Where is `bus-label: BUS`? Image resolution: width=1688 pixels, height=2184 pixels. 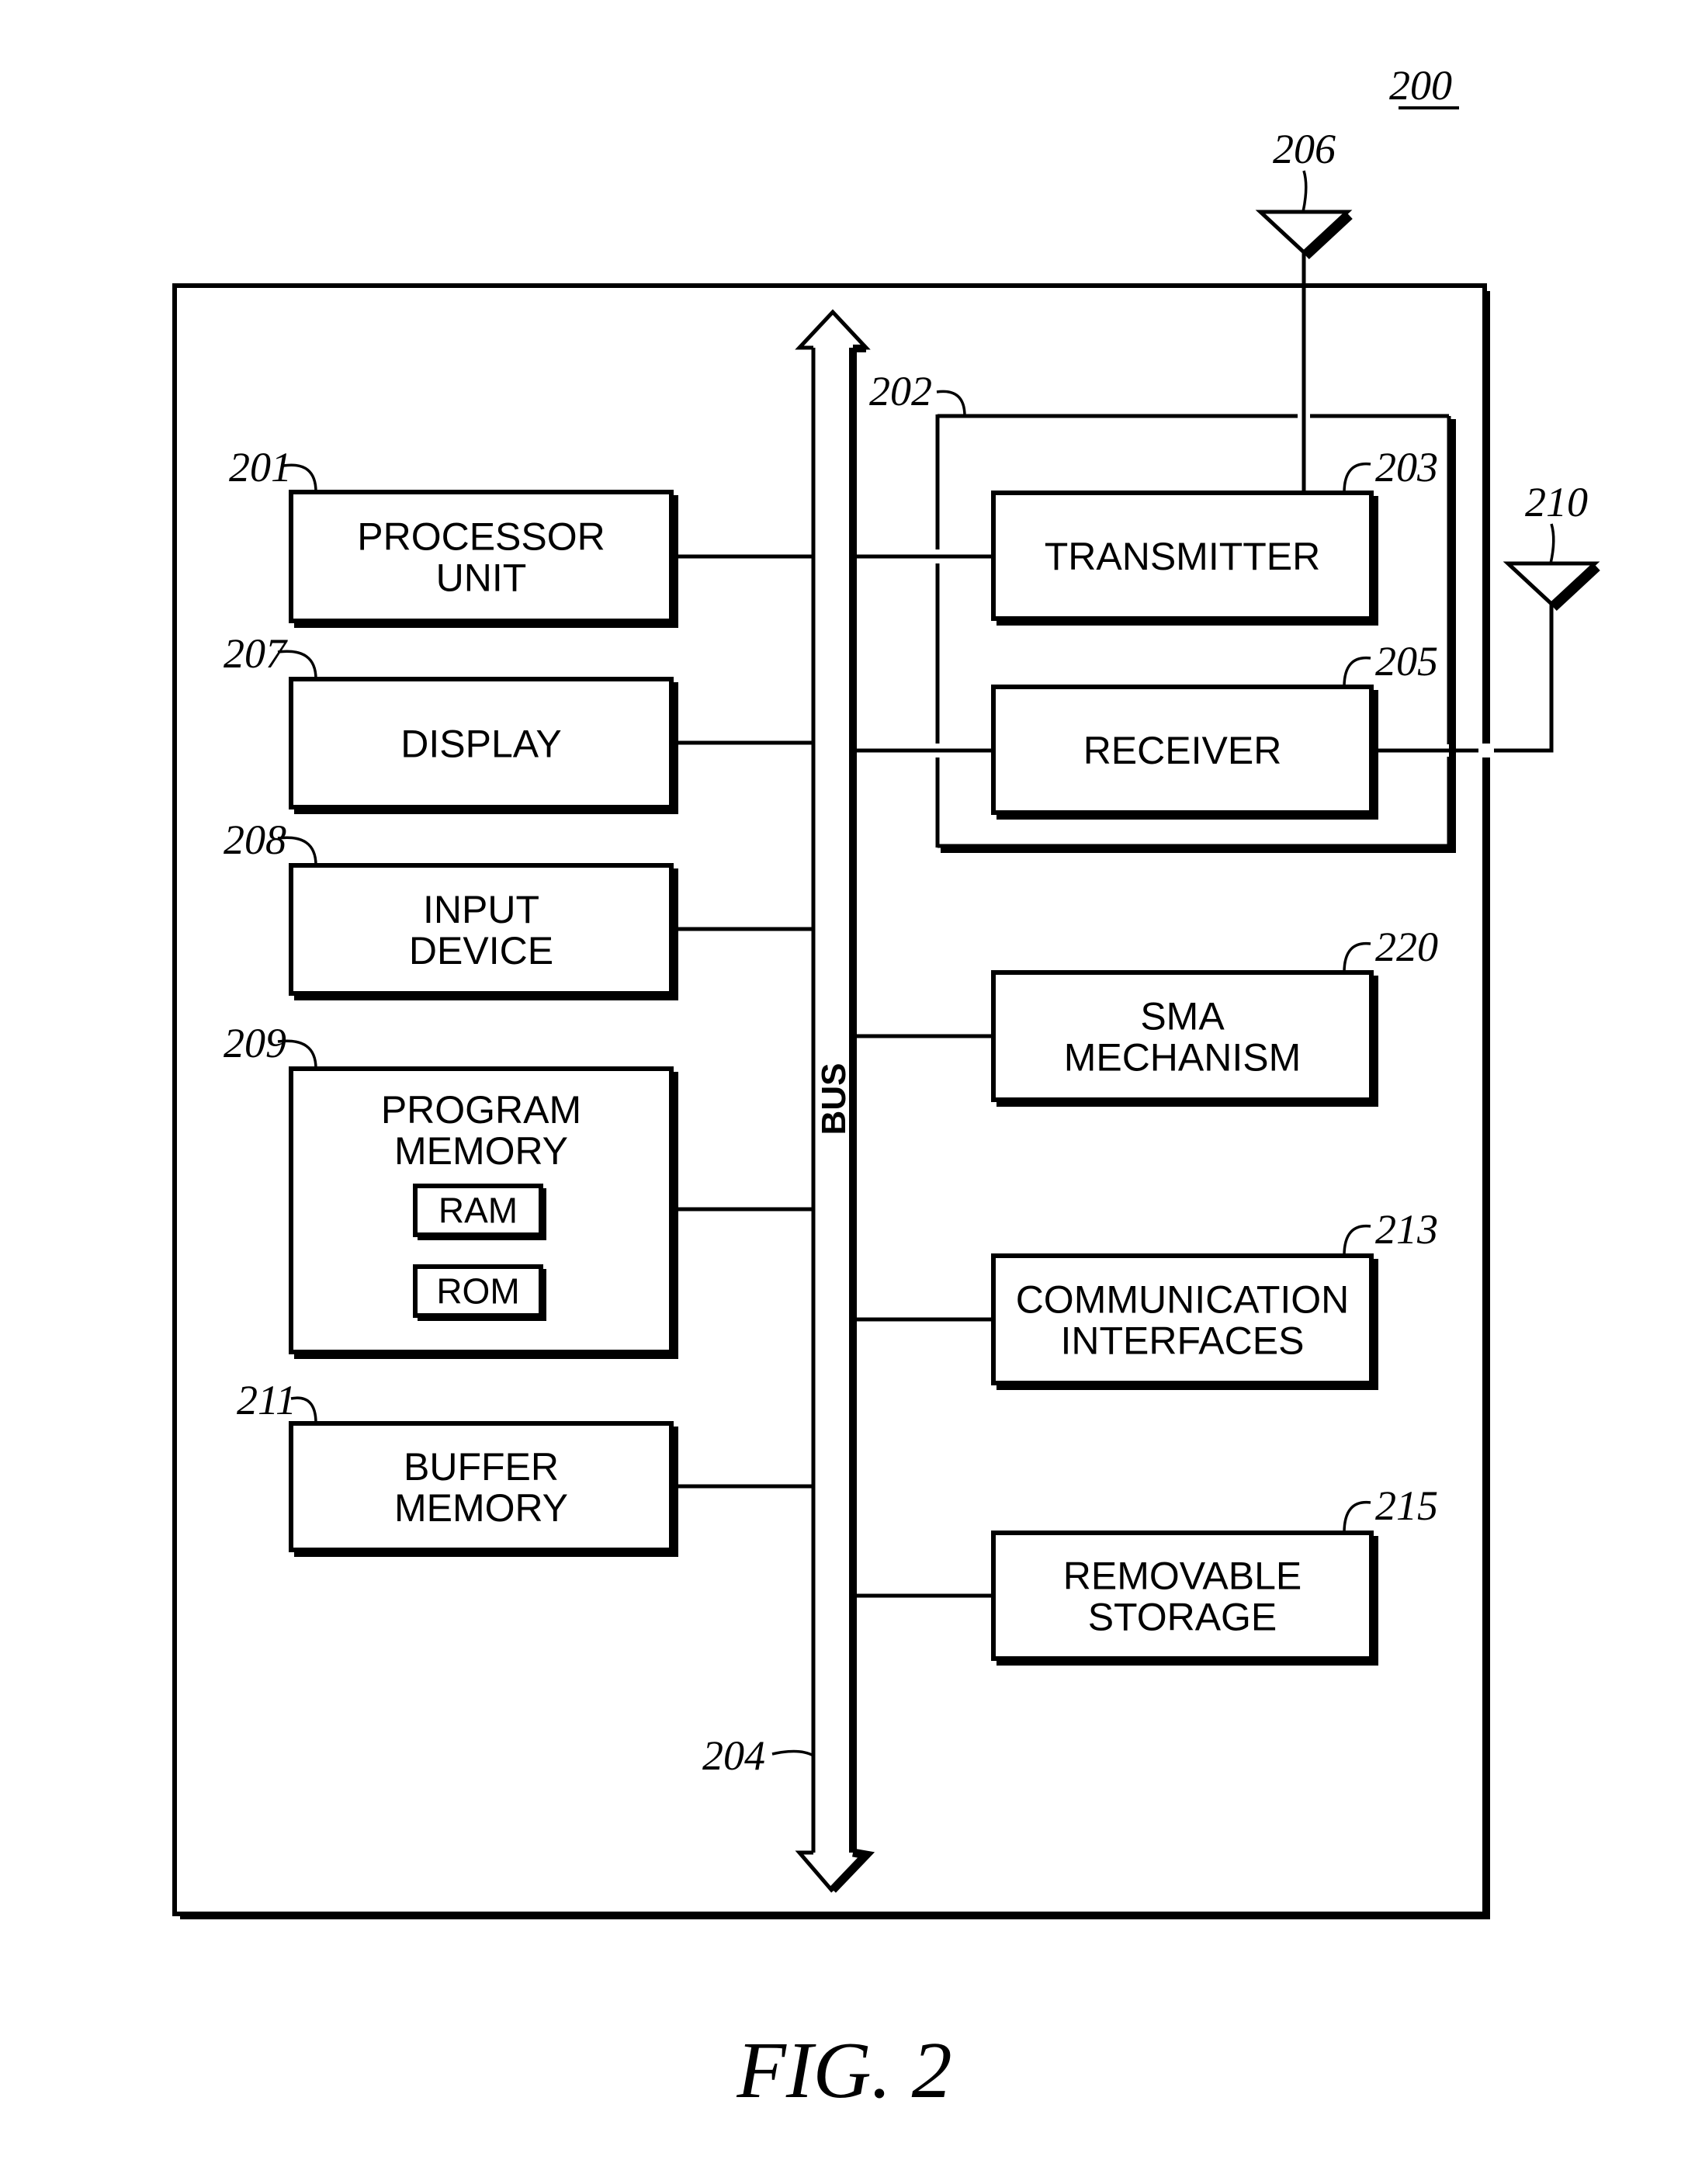
bus-label: BUS is located at coordinates (834, 1099).